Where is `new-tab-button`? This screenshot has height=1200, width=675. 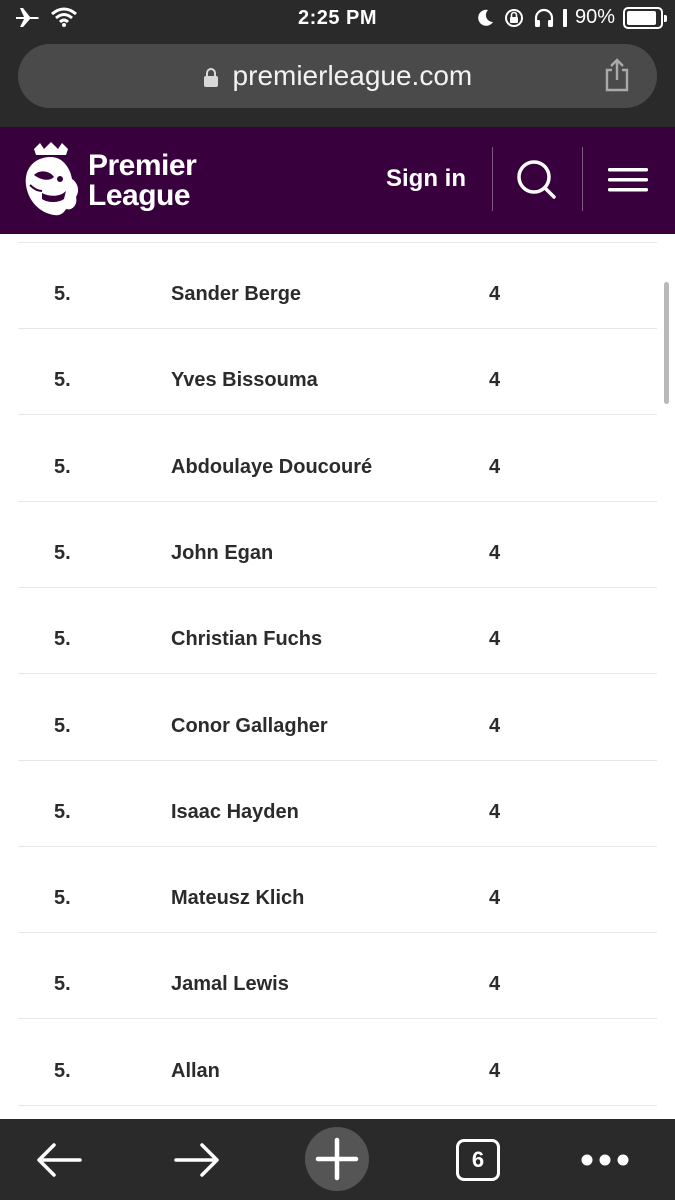
new-tab-button is located at coordinates (337, 1159).